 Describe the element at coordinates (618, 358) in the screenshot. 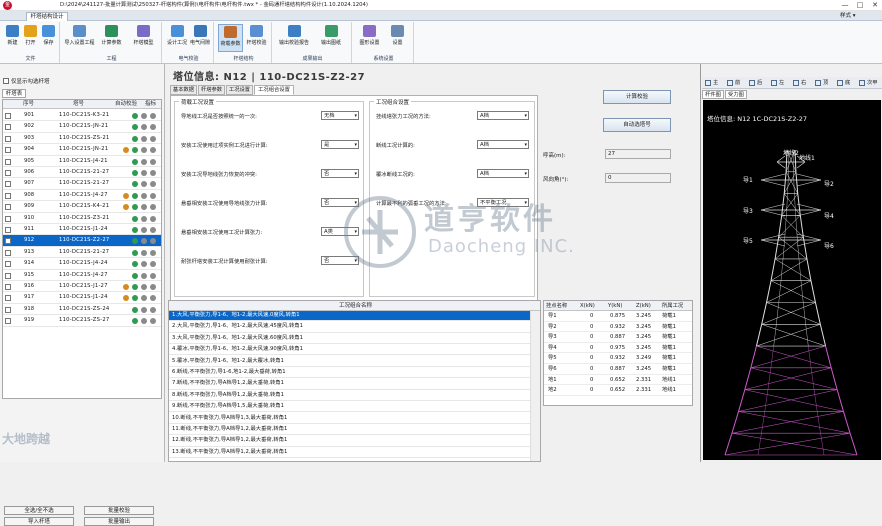

I see `load-point-row: 导500.9323.249荷载1` at that location.